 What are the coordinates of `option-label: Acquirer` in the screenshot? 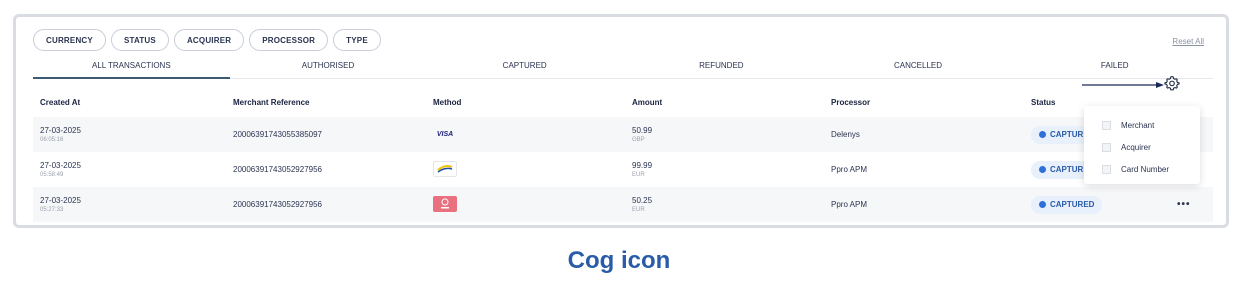 It's located at (1136, 147).